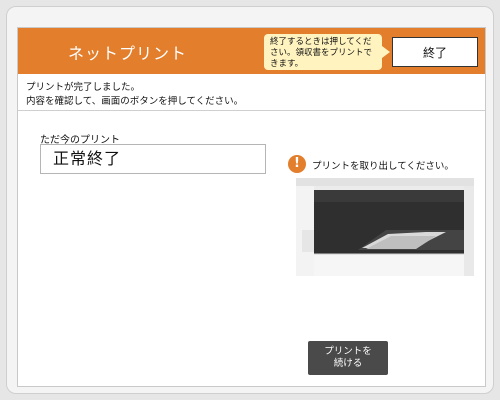 The height and width of the screenshot is (400, 500). I want to click on printer-illustration, so click(385, 227).